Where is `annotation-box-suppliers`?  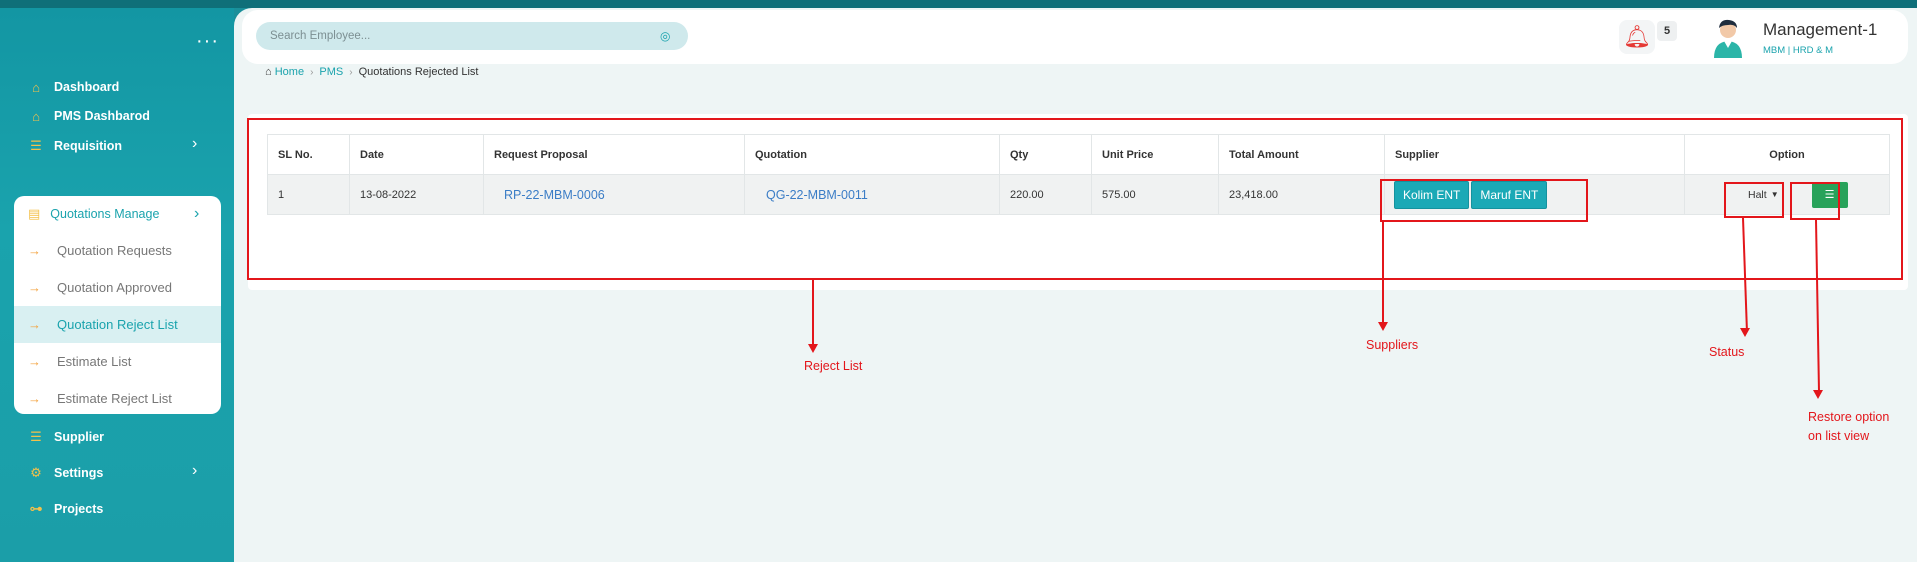
annotation-box-suppliers is located at coordinates (1484, 200).